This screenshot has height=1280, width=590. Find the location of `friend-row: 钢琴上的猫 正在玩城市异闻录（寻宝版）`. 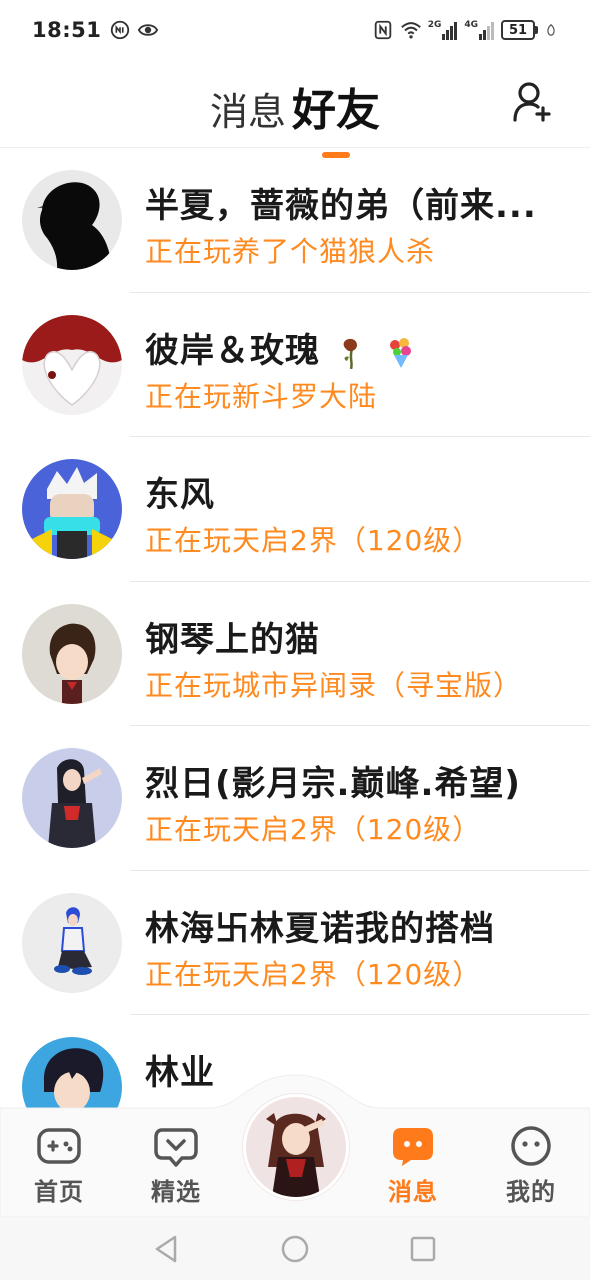

friend-row: 钢琴上的猫 正在玩城市异闻录（寻宝版） is located at coordinates (295, 654).